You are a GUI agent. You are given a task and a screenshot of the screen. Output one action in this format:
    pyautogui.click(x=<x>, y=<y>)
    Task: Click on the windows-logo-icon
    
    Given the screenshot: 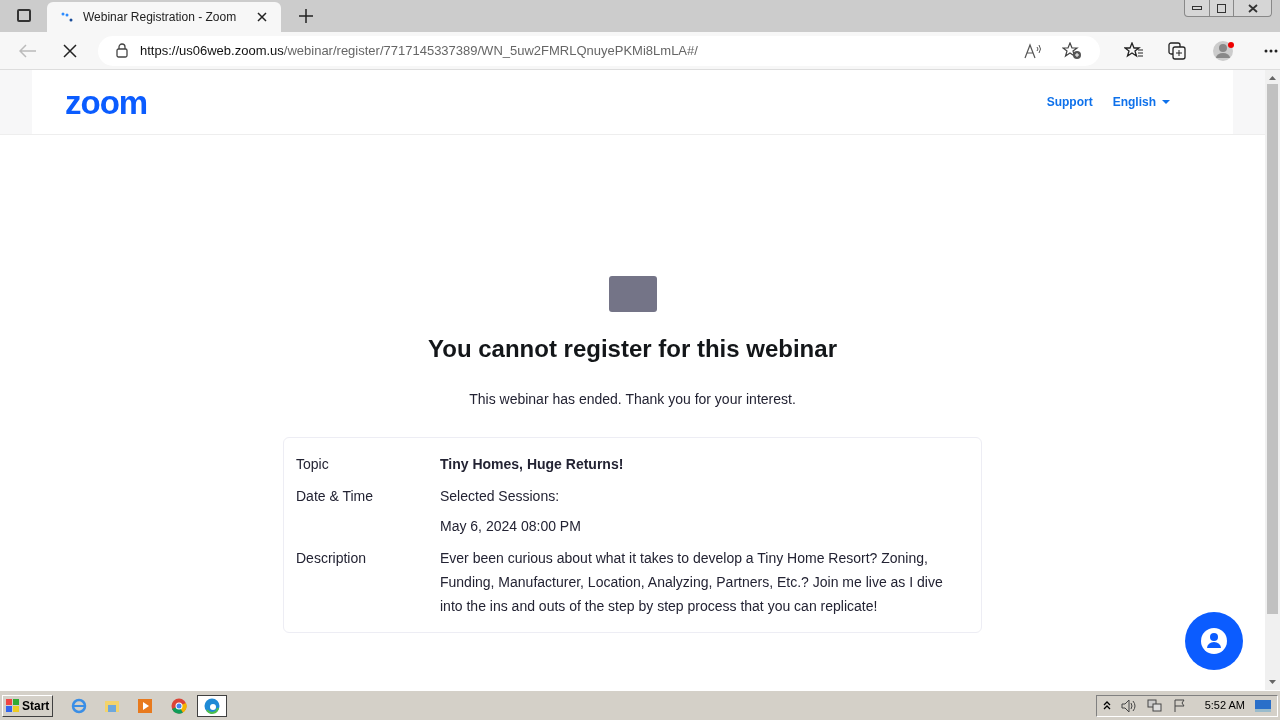 What is the action you would take?
    pyautogui.click(x=13, y=705)
    